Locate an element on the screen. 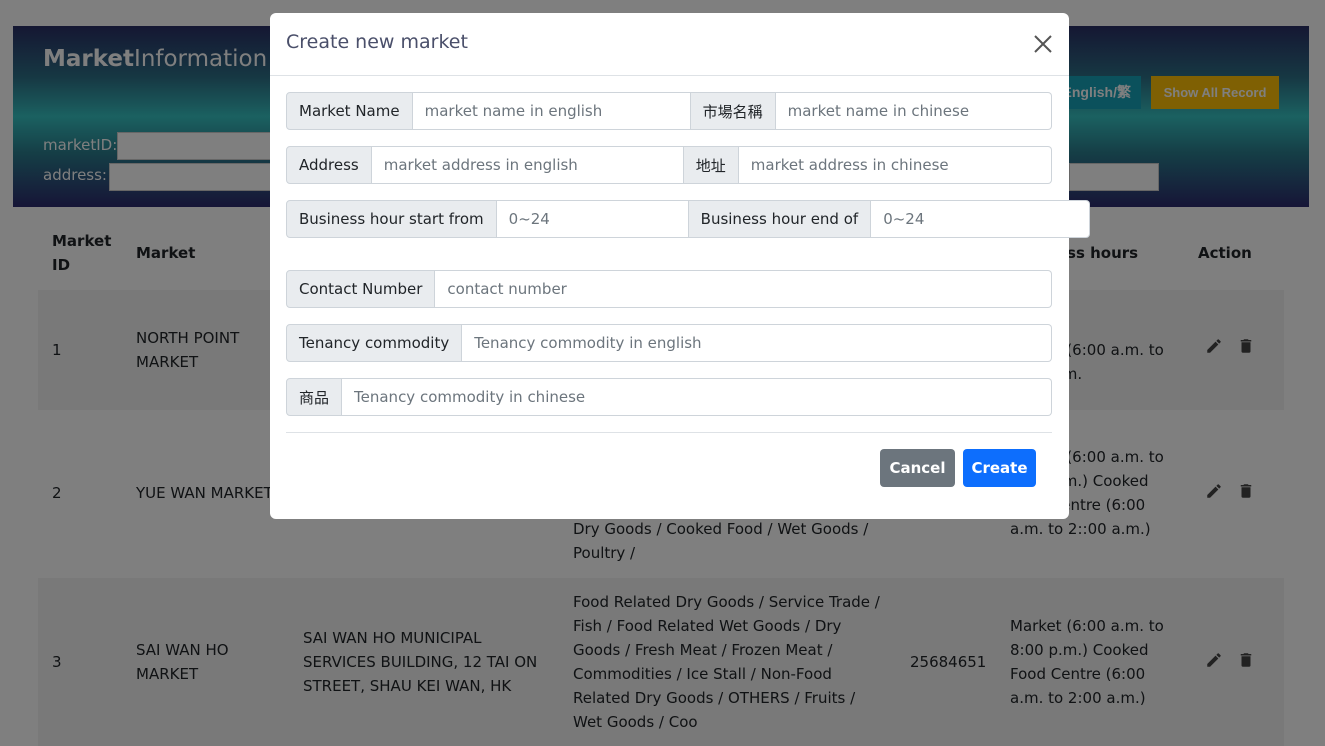 Image resolution: width=1325 pixels, height=746 pixels. contact-group: Contact Number is located at coordinates (669, 289).